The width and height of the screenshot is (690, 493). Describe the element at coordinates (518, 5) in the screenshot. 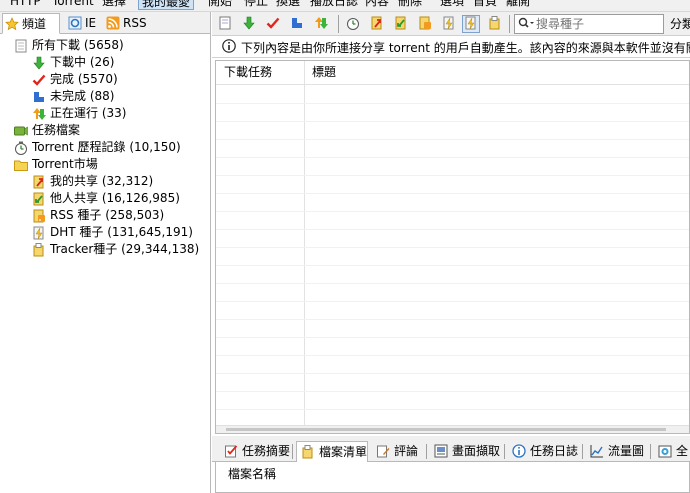

I see `menu-exit: 離開` at that location.